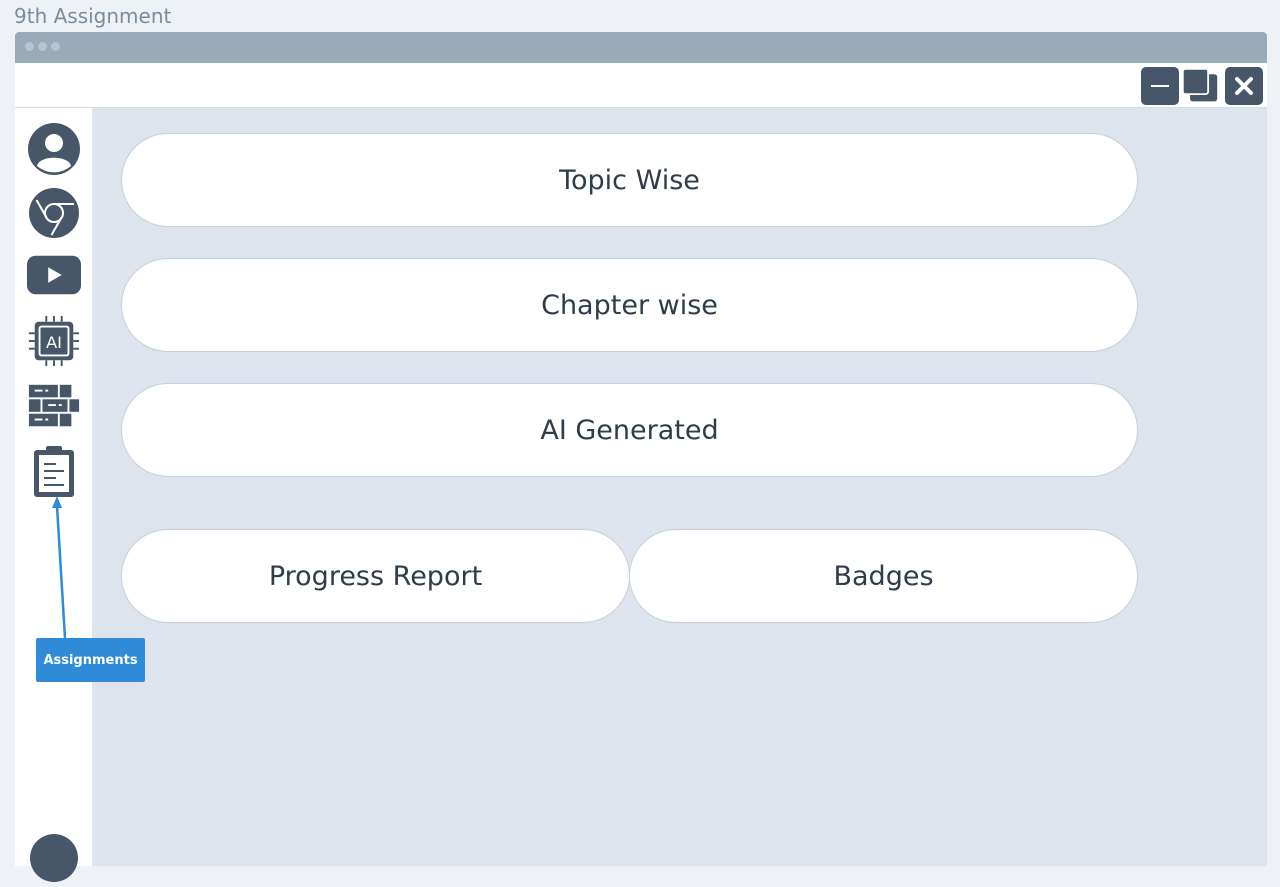 The width and height of the screenshot is (1280, 887). I want to click on avatar, so click(54, 858).